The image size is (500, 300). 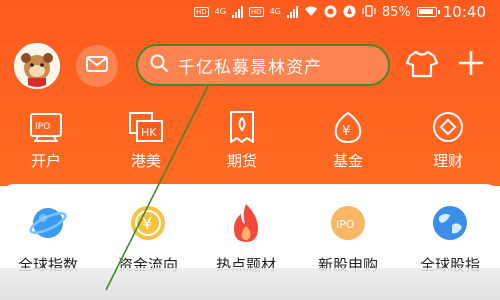 I want to click on wifi-icon, so click(x=311, y=12).